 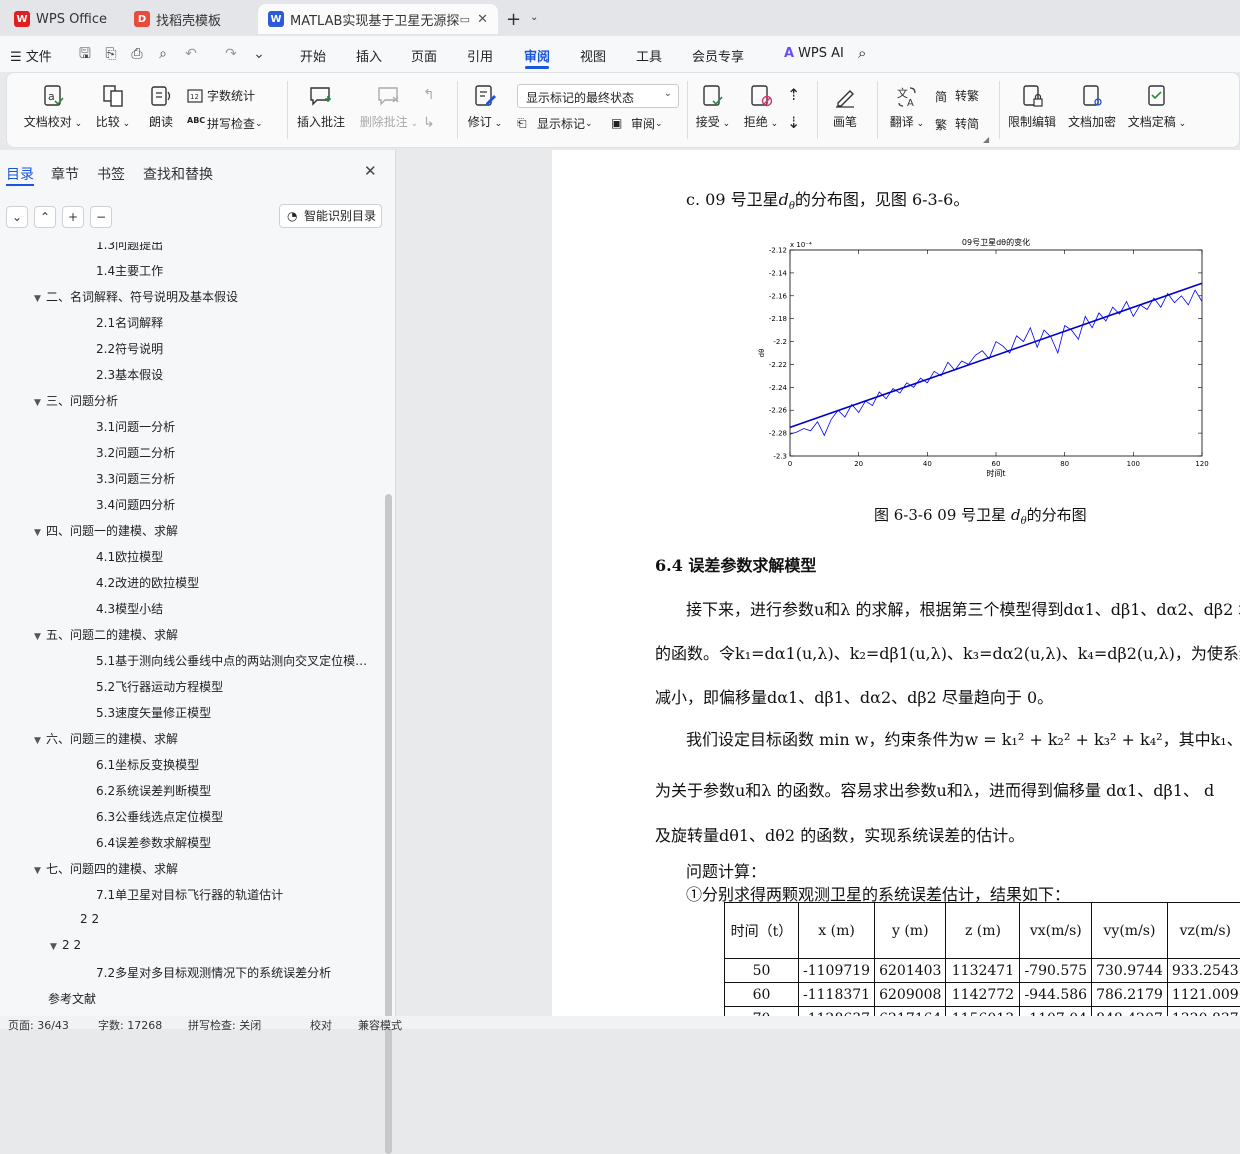 I want to click on toc-item: 参考文献, so click(x=72, y=998).